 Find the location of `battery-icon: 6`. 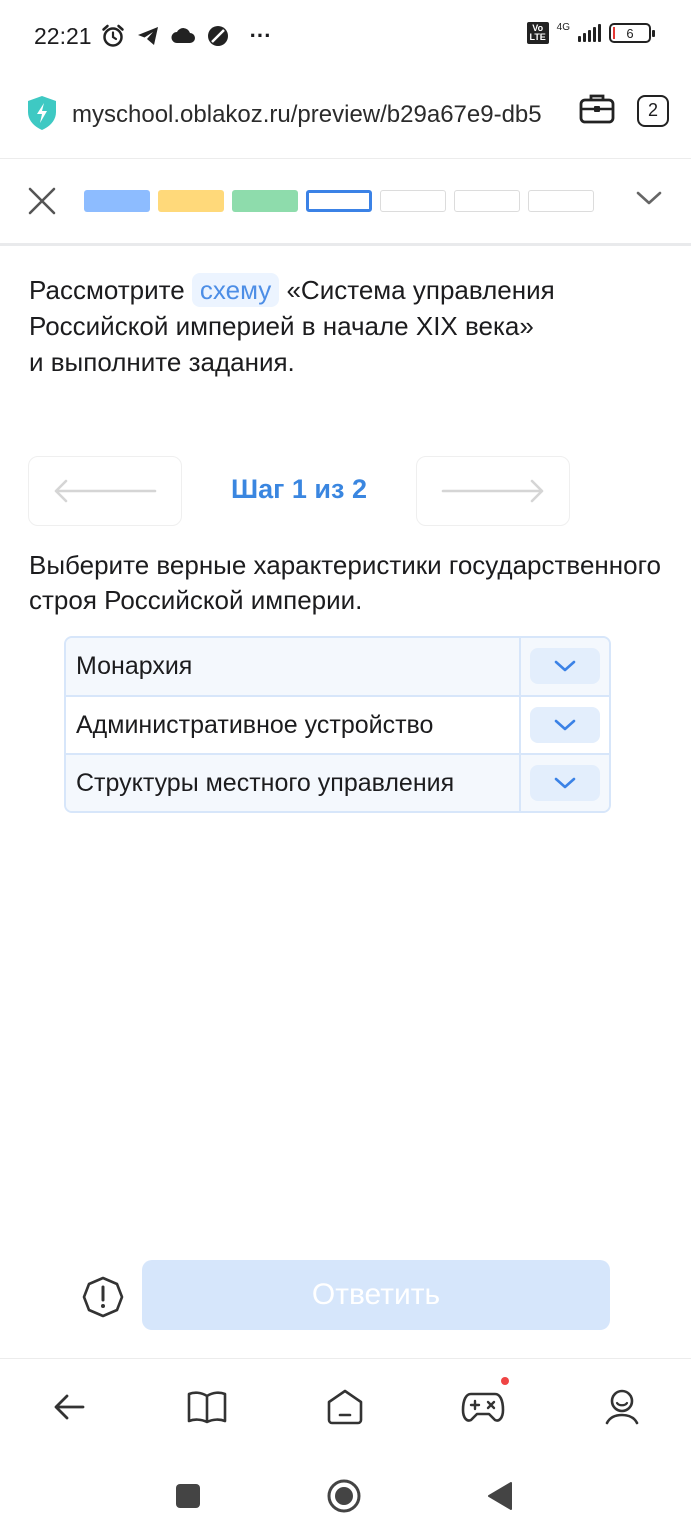

battery-icon: 6 is located at coordinates (632, 33).